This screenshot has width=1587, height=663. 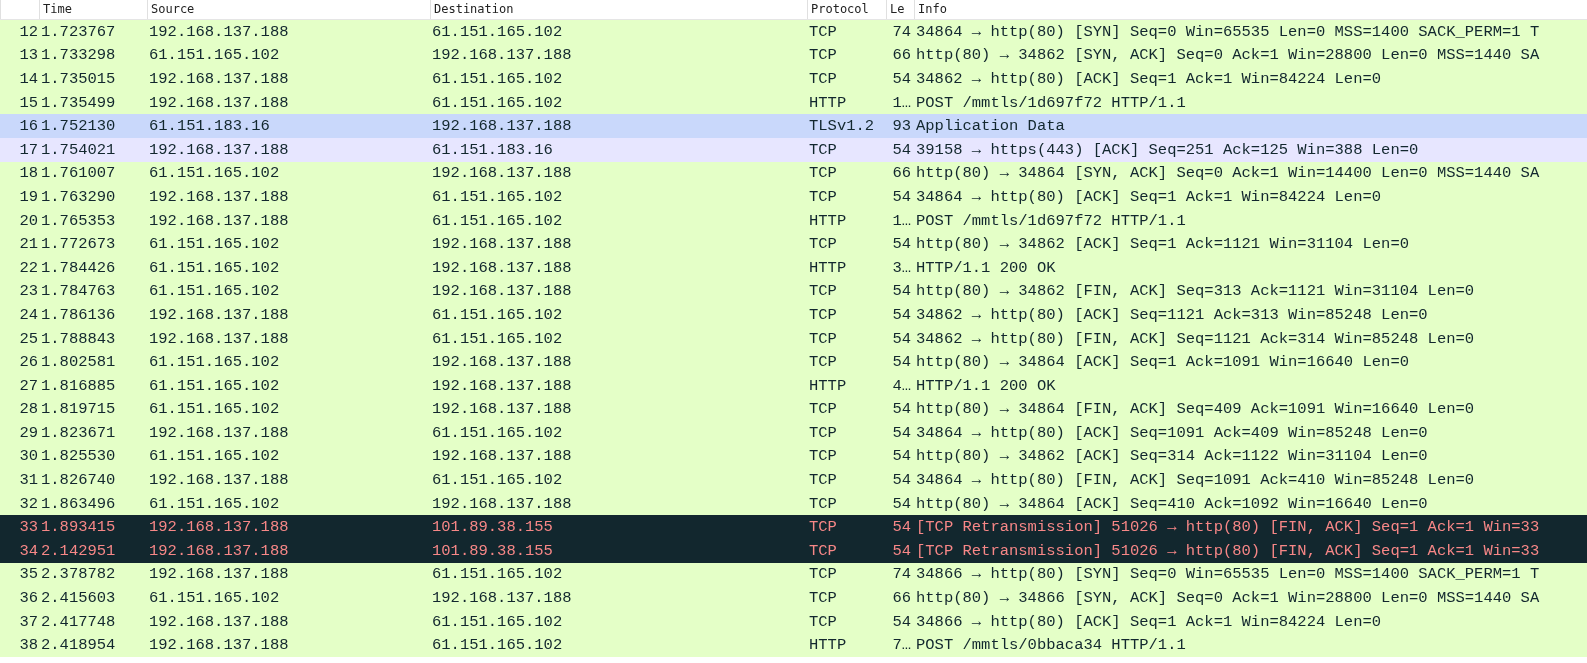 What do you see at coordinates (78, 480) in the screenshot?
I see `table-cell-text: 1.826740` at bounding box center [78, 480].